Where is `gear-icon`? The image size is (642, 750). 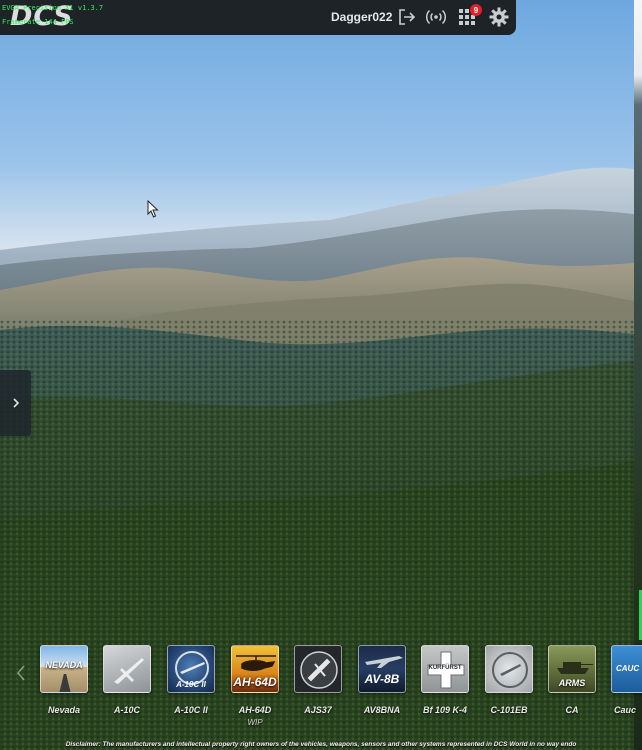 gear-icon is located at coordinates (499, 17).